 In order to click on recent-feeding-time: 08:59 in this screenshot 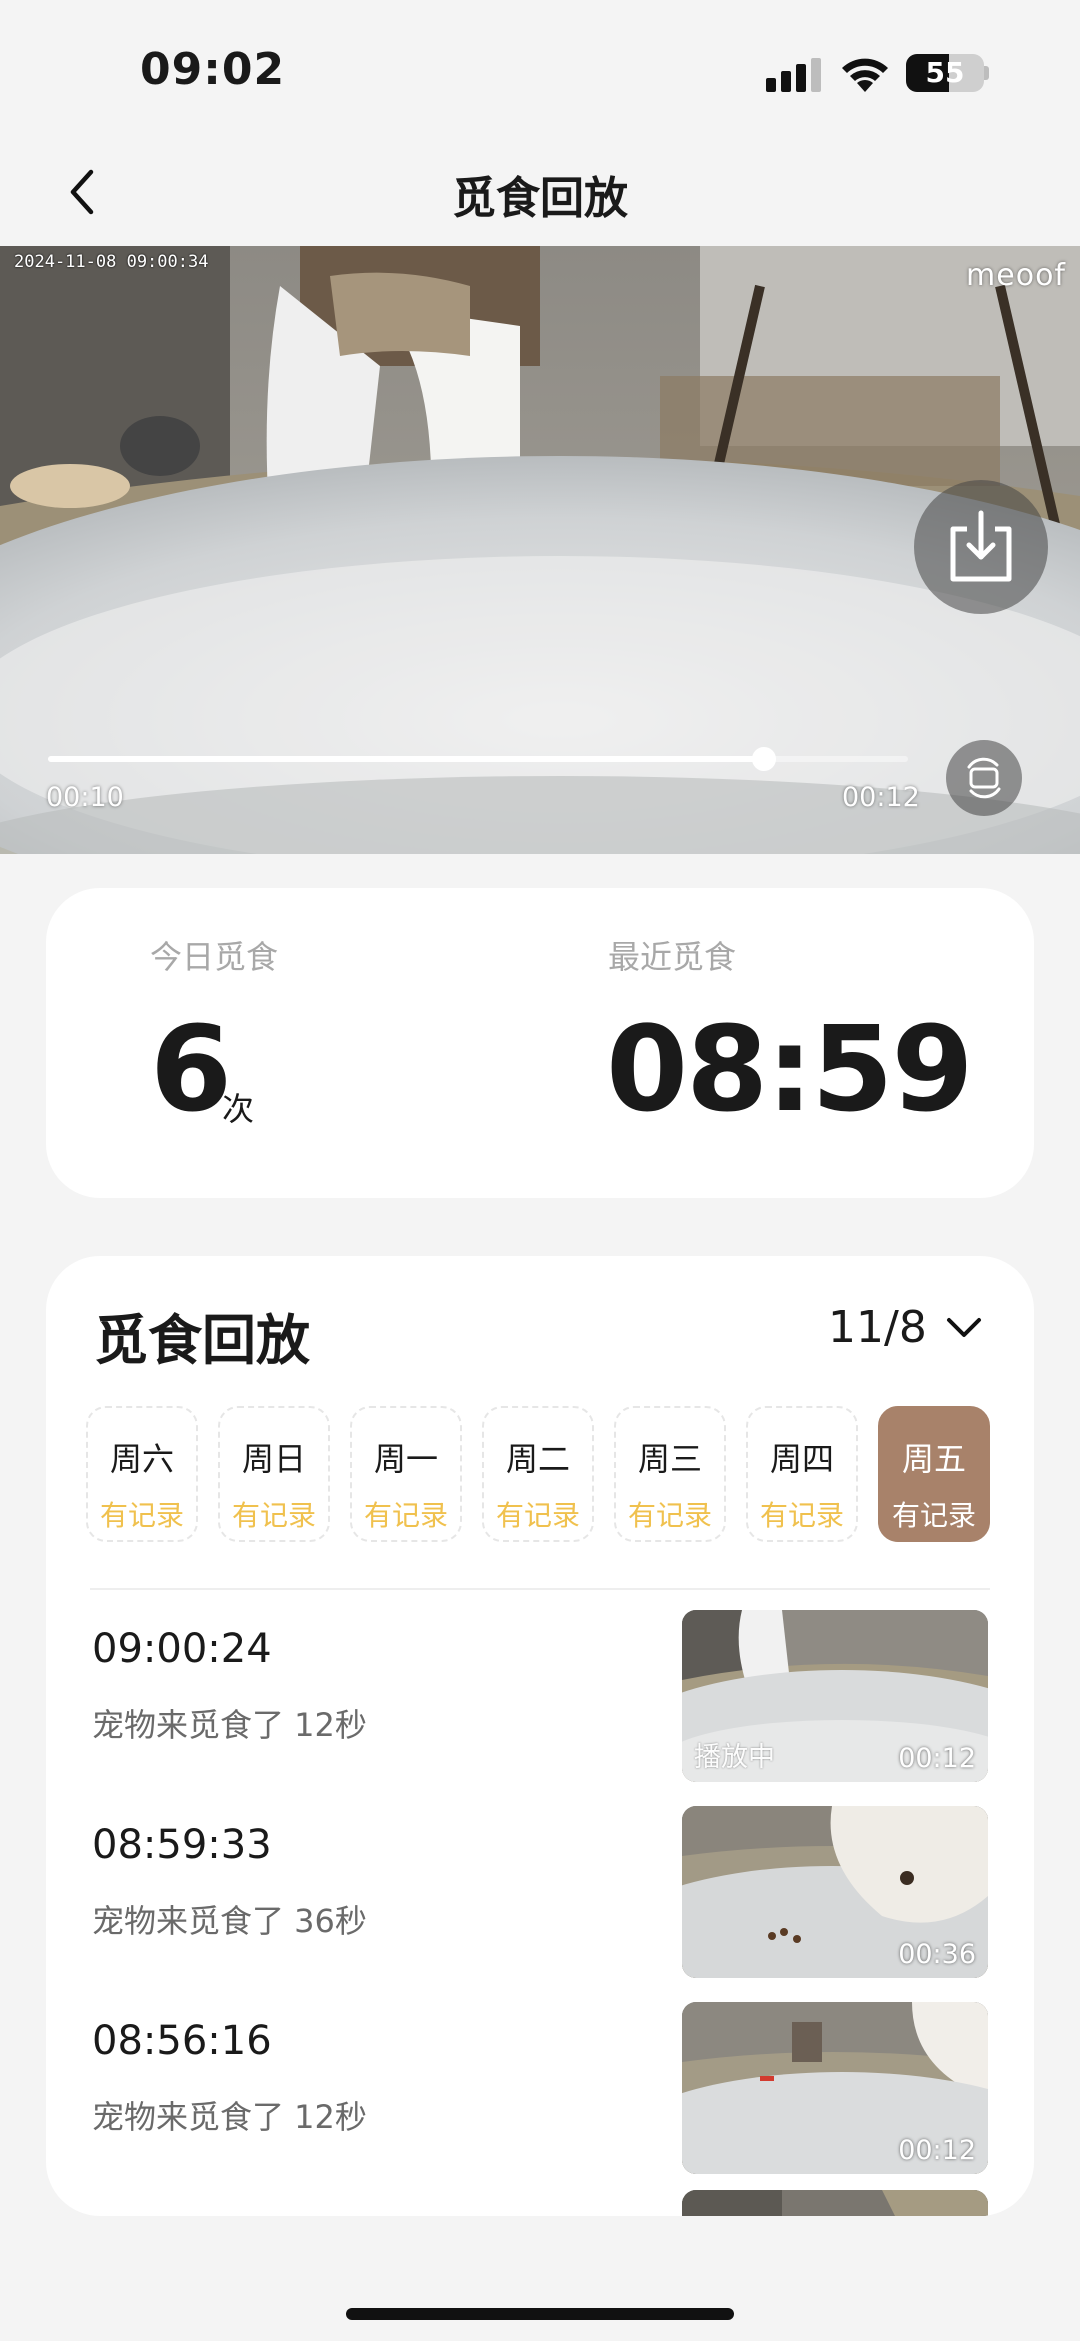, I will do `click(790, 1069)`.